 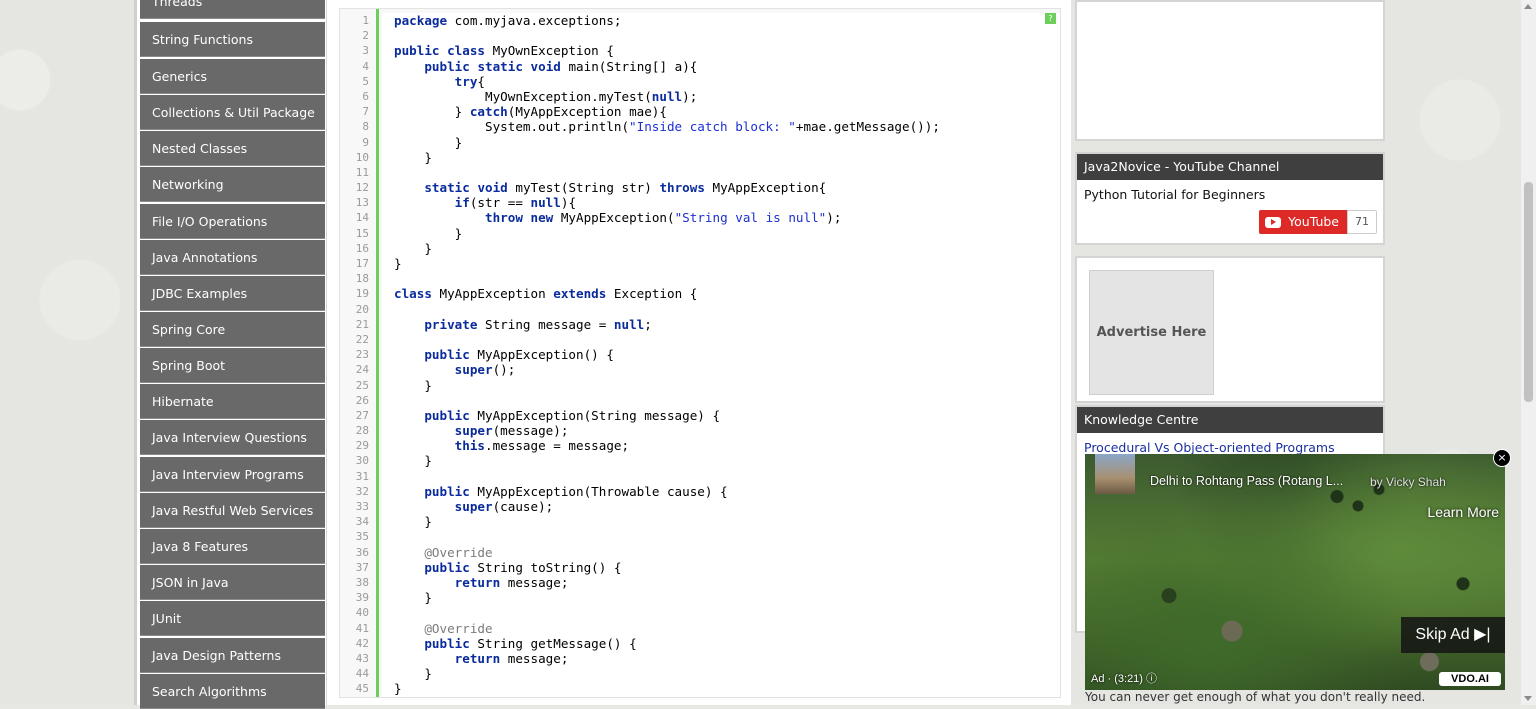 What do you see at coordinates (508, 20) in the screenshot?
I see `code-line: package com.myjava.exceptions;` at bounding box center [508, 20].